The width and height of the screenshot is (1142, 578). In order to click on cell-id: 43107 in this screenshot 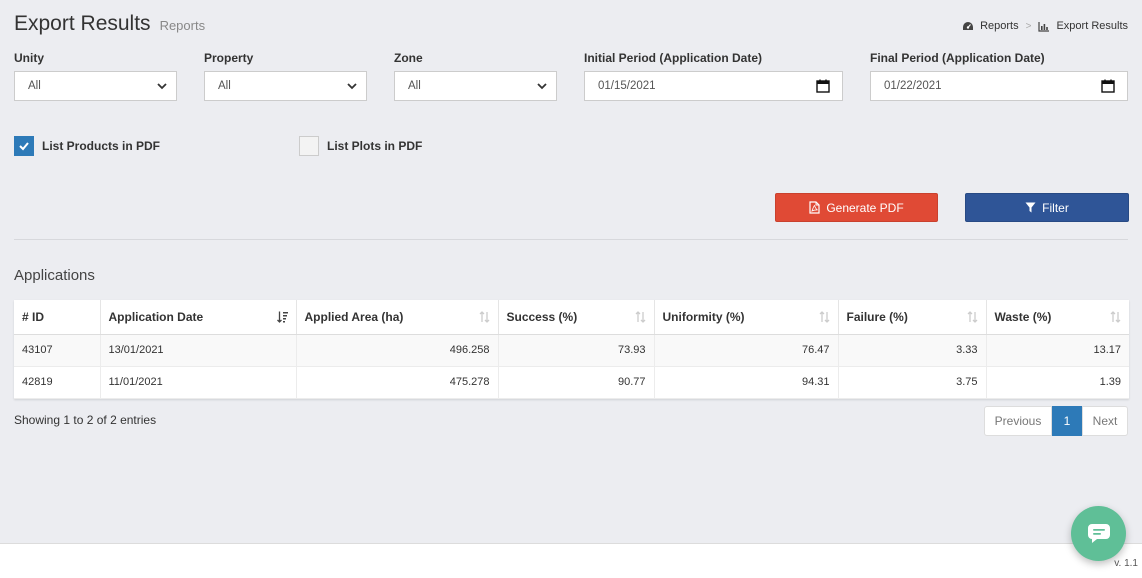, I will do `click(57, 350)`.